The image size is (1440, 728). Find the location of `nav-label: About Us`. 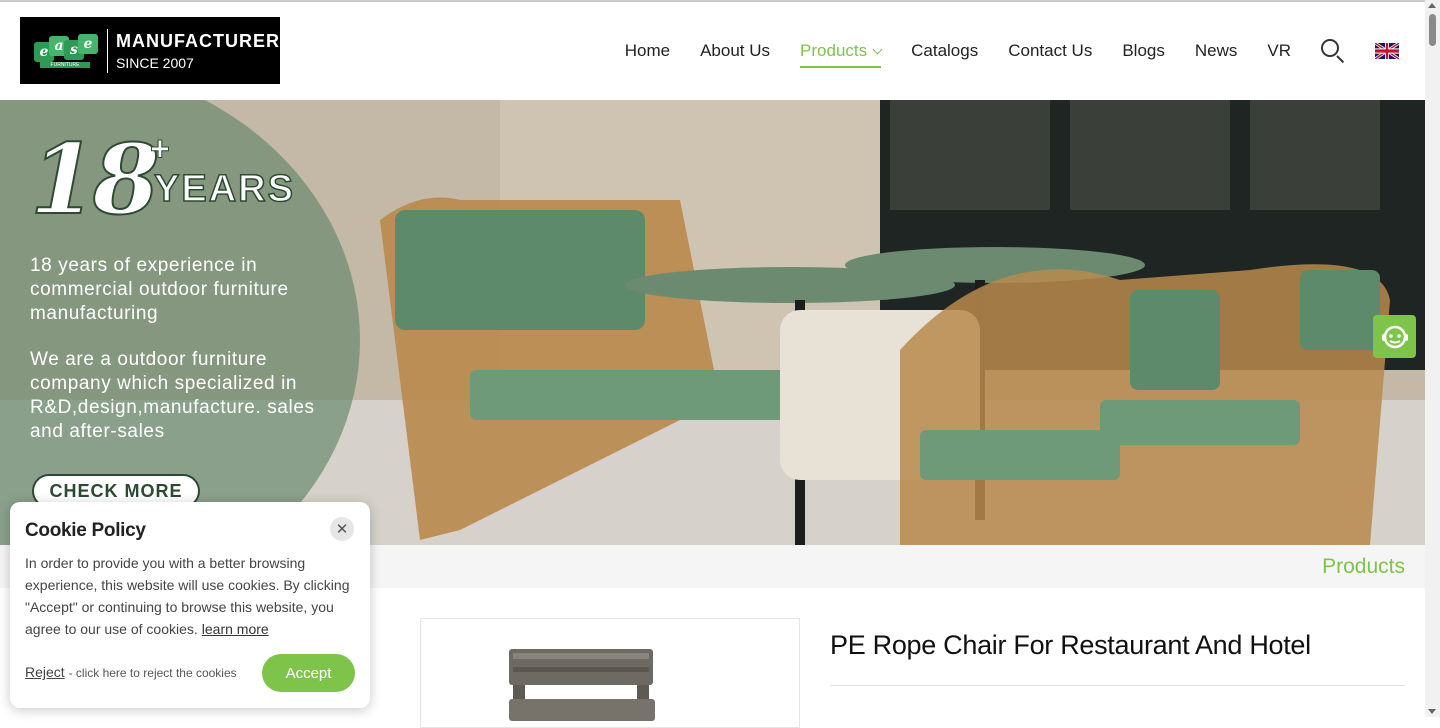

nav-label: About Us is located at coordinates (735, 50).